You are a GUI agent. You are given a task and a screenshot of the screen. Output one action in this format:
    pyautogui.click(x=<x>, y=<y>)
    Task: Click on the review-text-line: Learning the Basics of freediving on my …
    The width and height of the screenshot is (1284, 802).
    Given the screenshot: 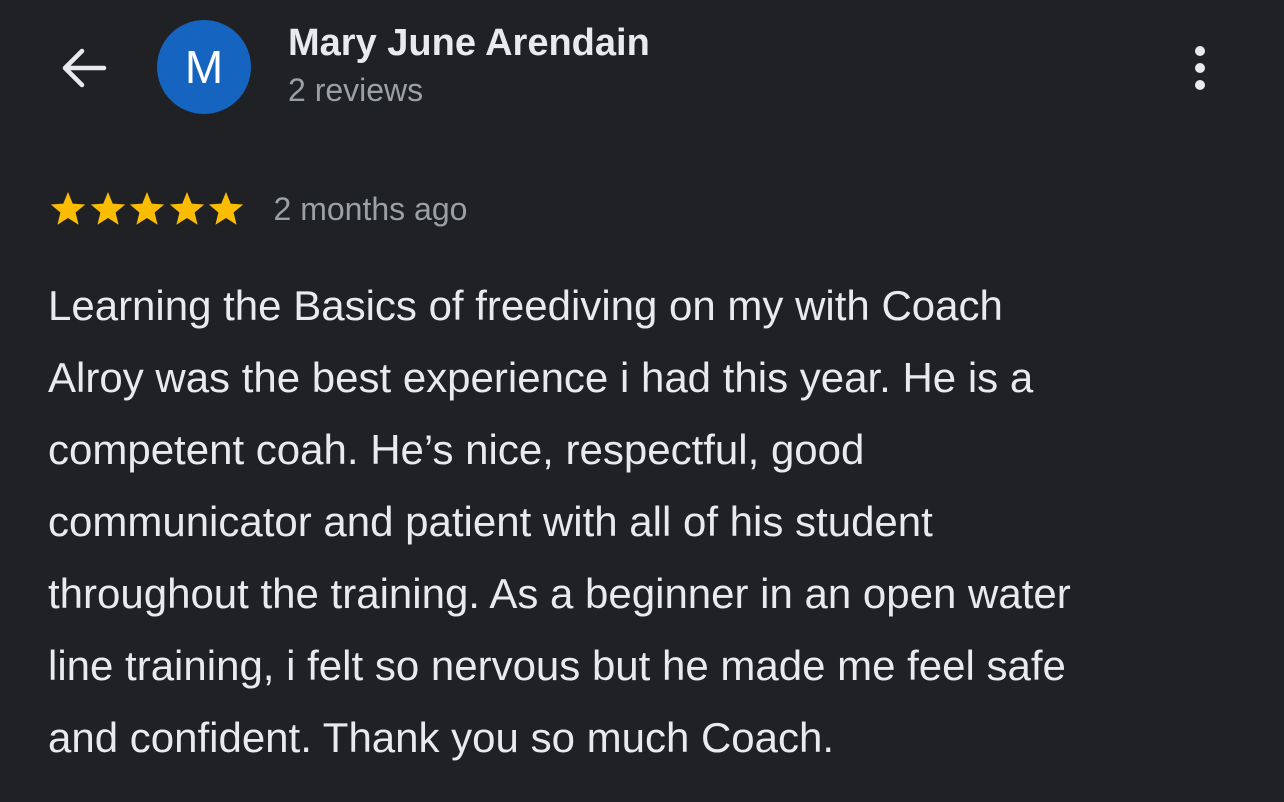 What is the action you would take?
    pyautogui.click(x=525, y=305)
    